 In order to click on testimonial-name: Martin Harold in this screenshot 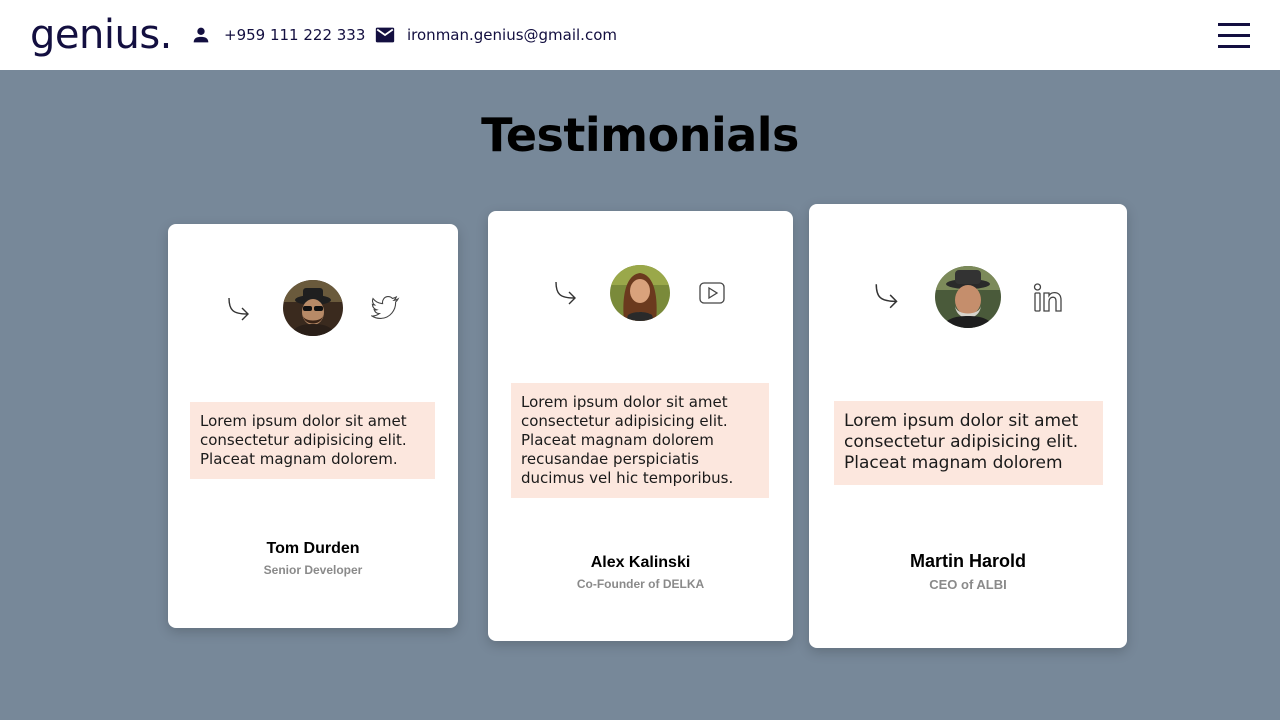, I will do `click(967, 561)`.